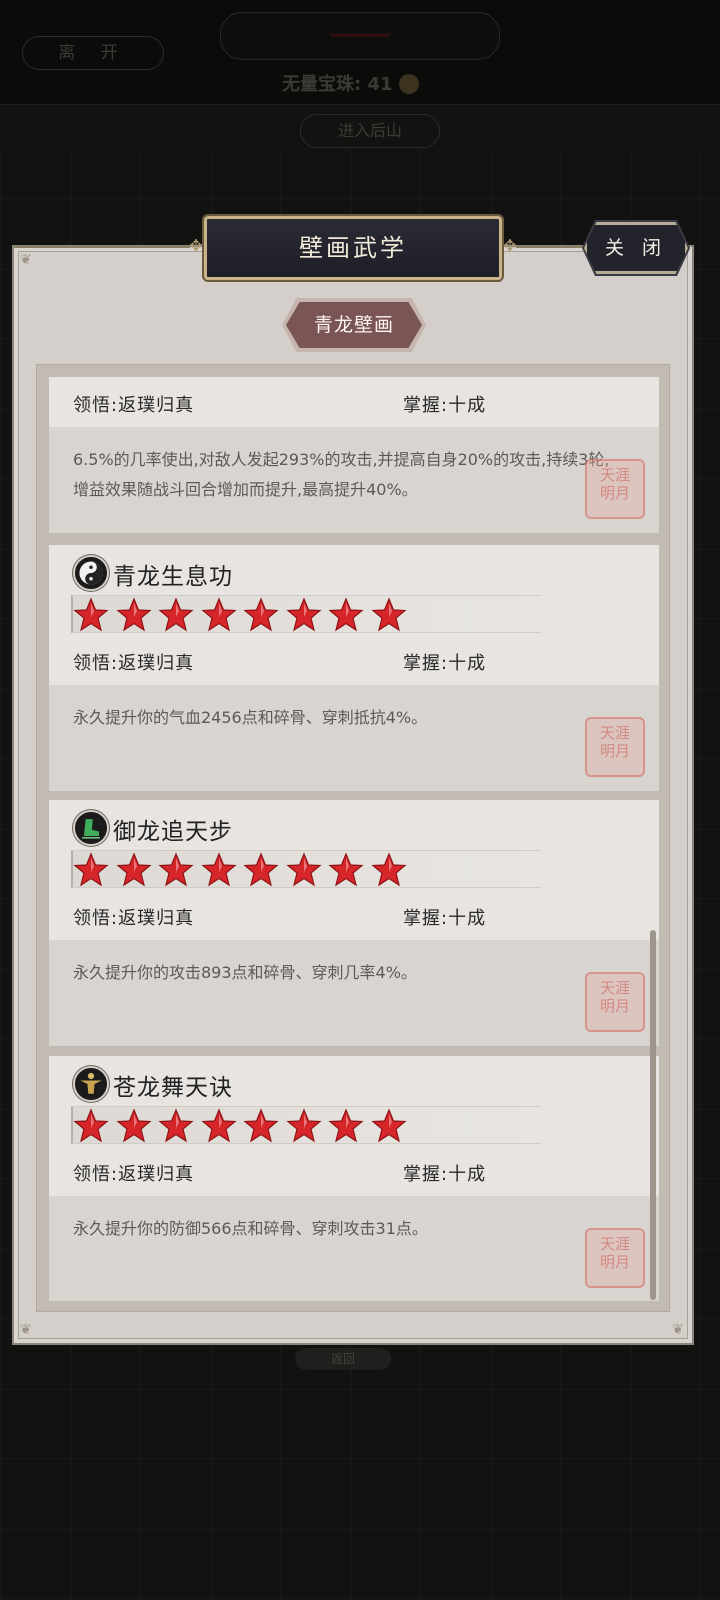 The image size is (720, 1600). Describe the element at coordinates (354, 845) in the screenshot. I see `skill-header: 御龙追天步` at that location.